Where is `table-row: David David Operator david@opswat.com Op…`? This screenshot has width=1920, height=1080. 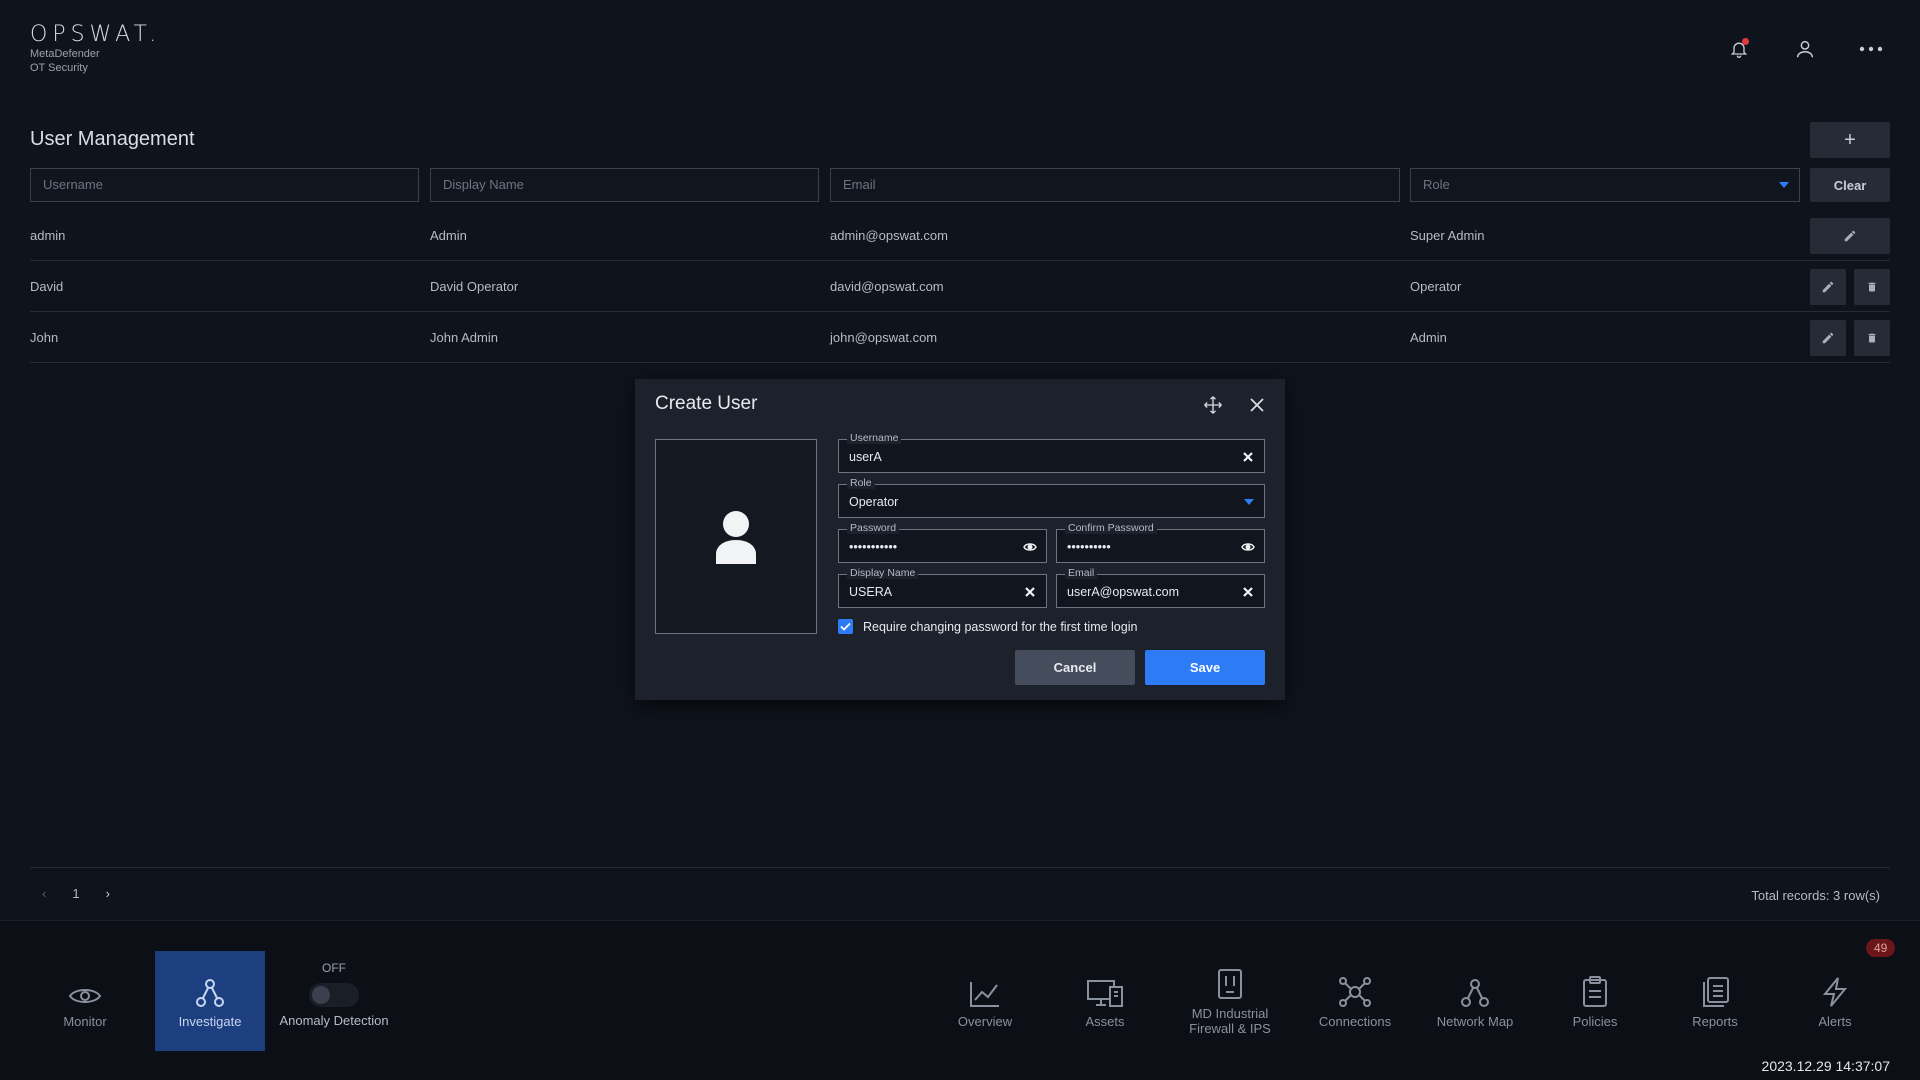
table-row: David David Operator david@opswat.com Op… is located at coordinates (960, 286).